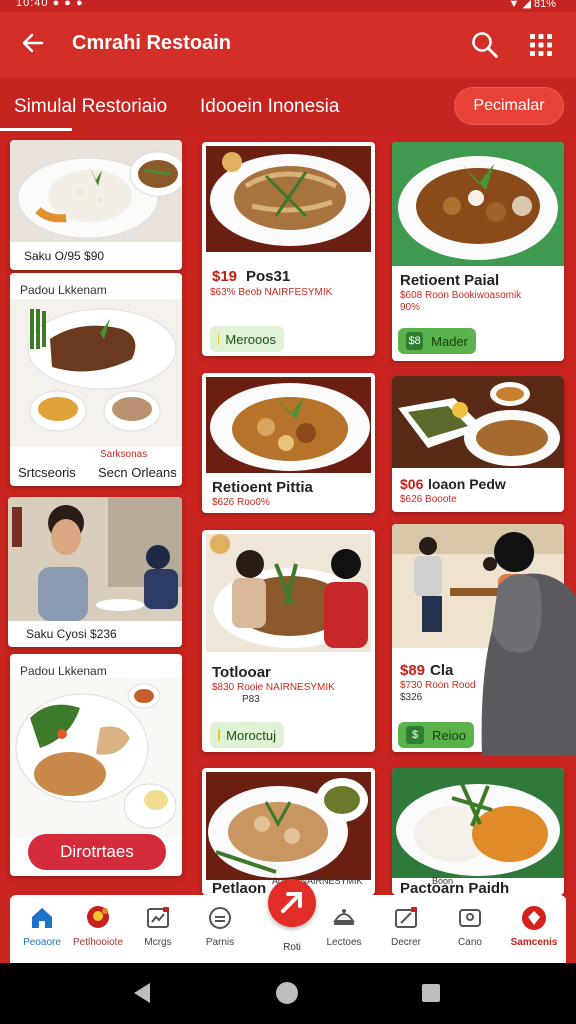 The image size is (576, 1024). Describe the element at coordinates (142, 993) in the screenshot. I see `back-icon` at that location.